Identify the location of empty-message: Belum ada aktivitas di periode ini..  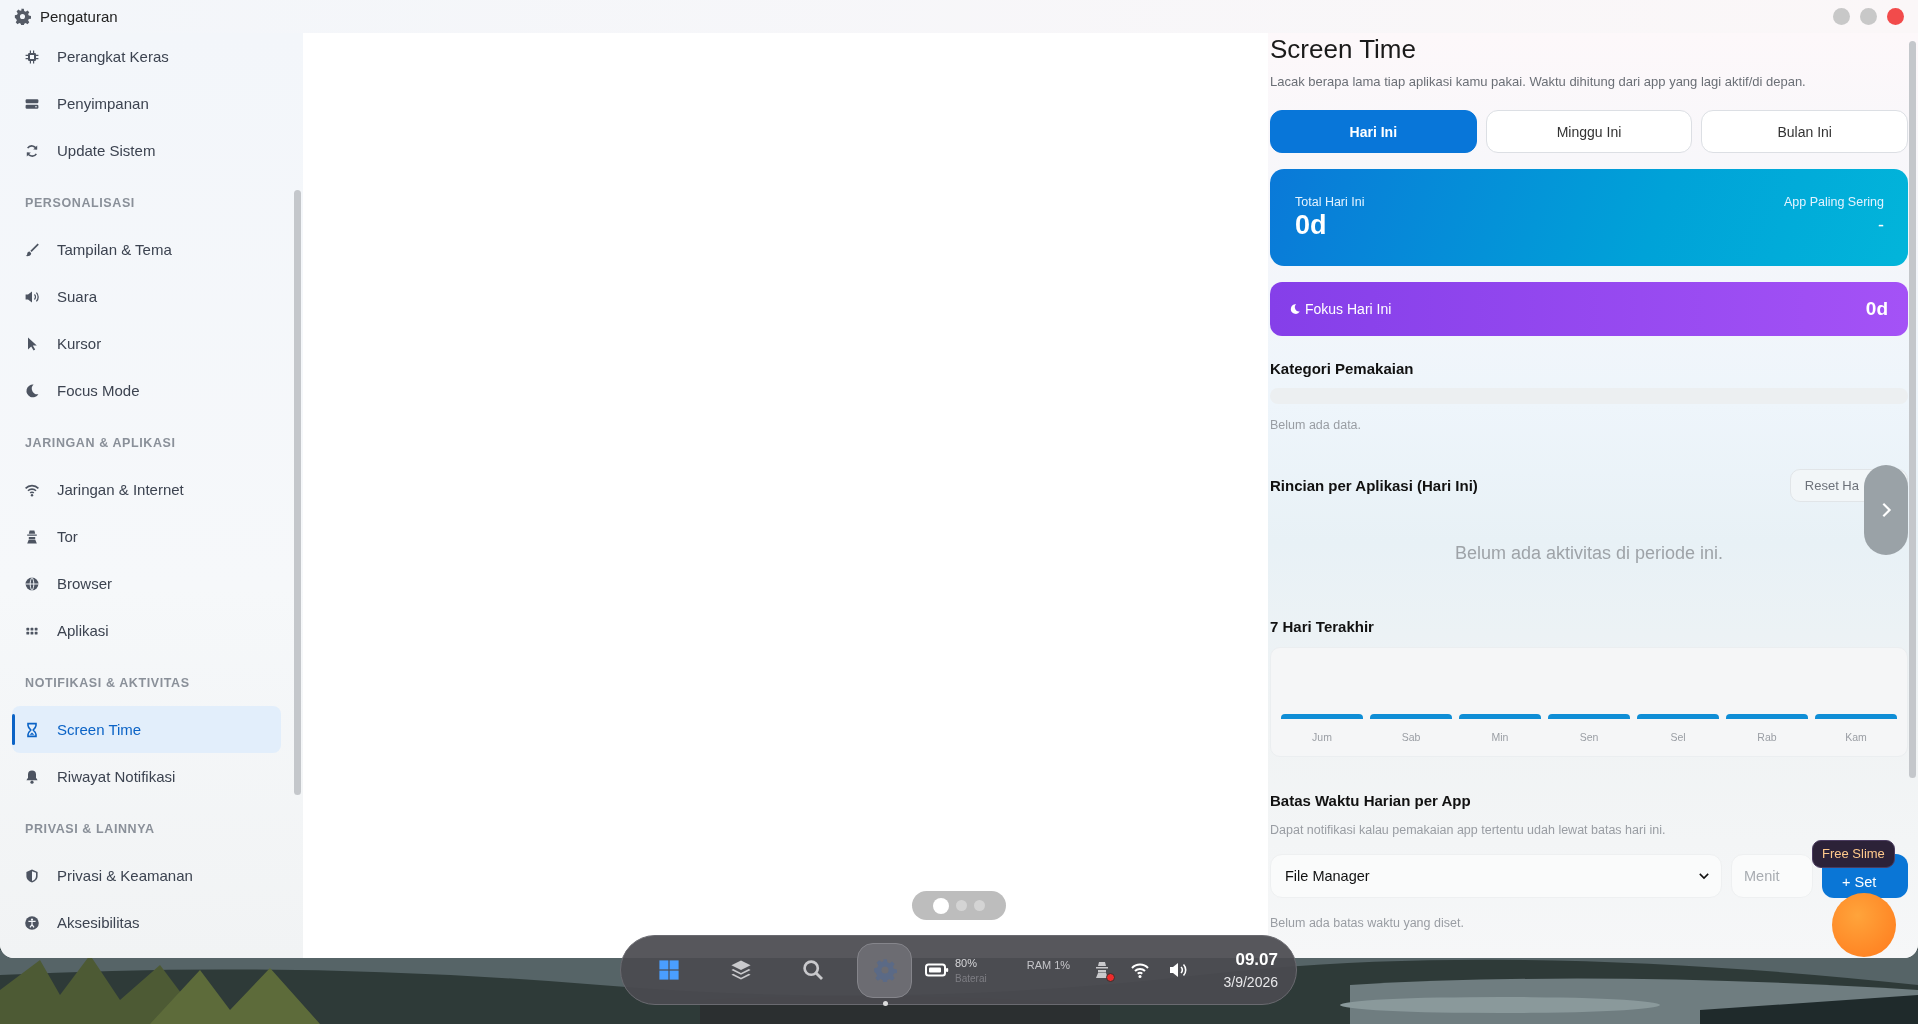
(1589, 553).